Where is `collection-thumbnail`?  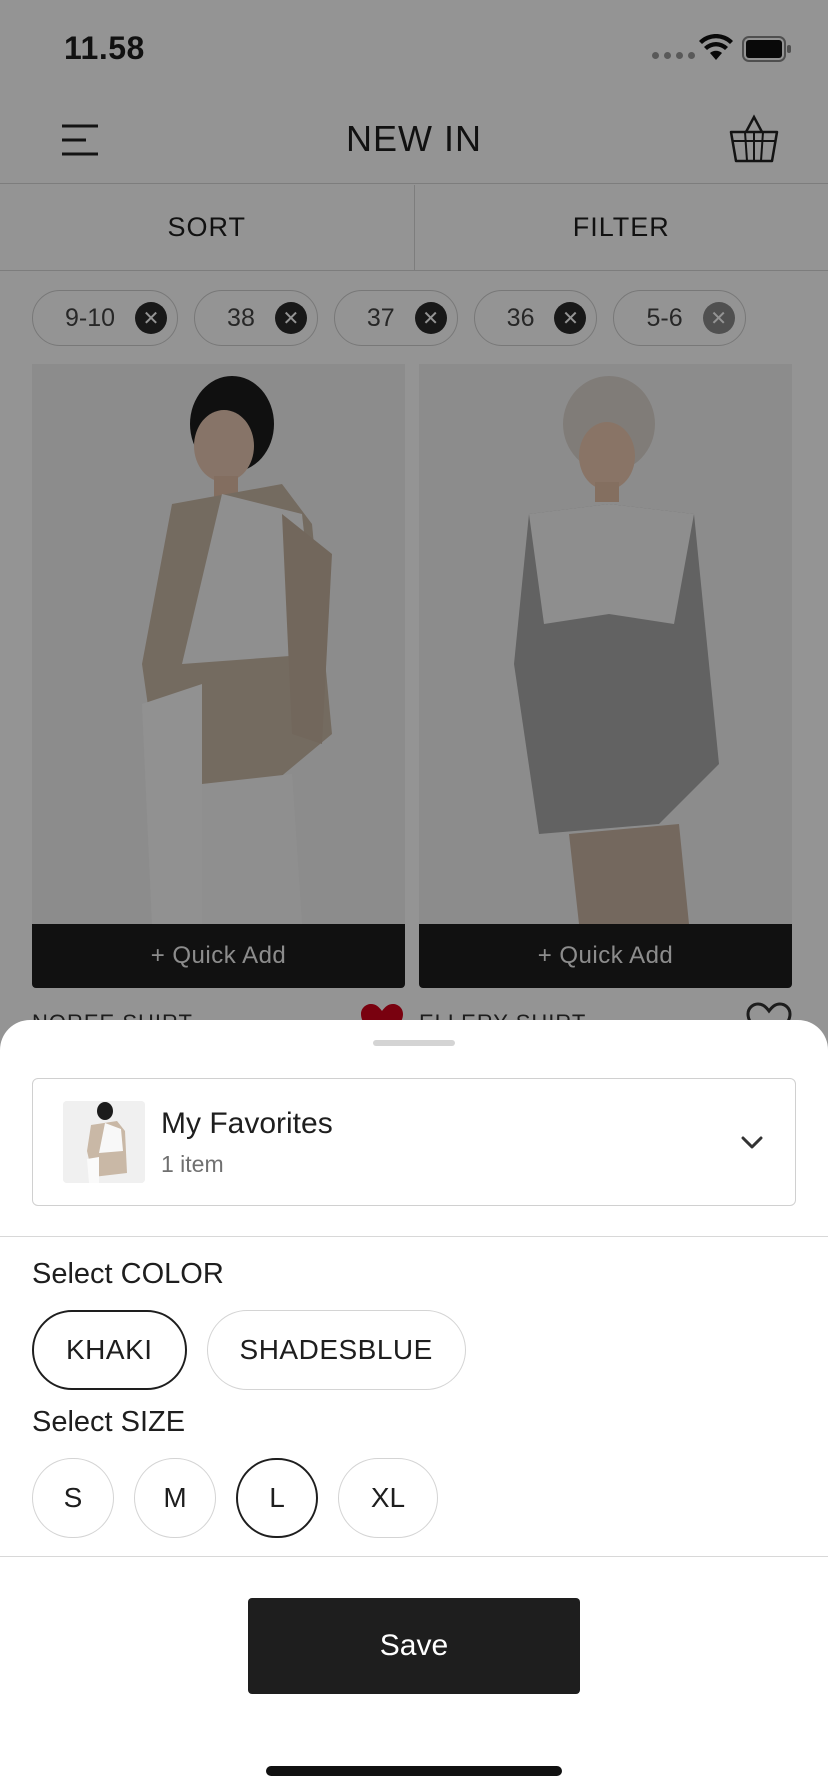 collection-thumbnail is located at coordinates (104, 1142).